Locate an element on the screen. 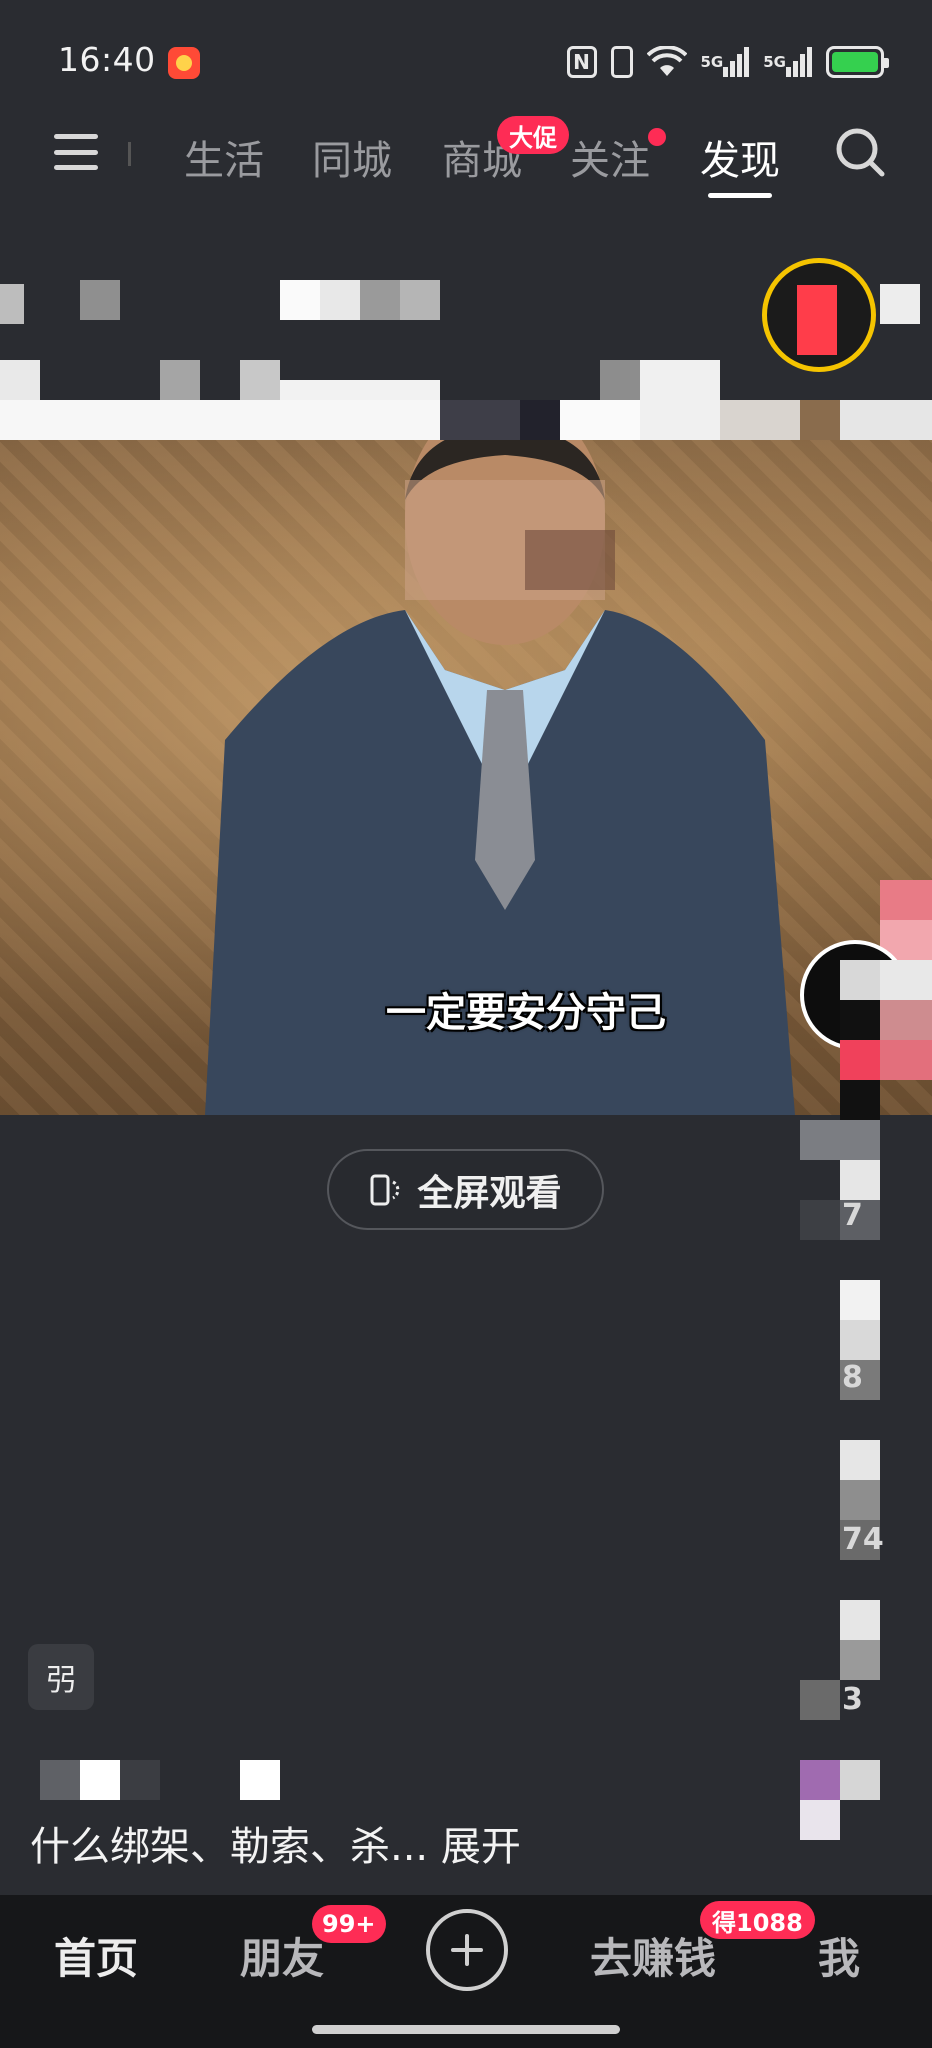 The image size is (932, 2048). nav-home: 首页 is located at coordinates (96, 1955).